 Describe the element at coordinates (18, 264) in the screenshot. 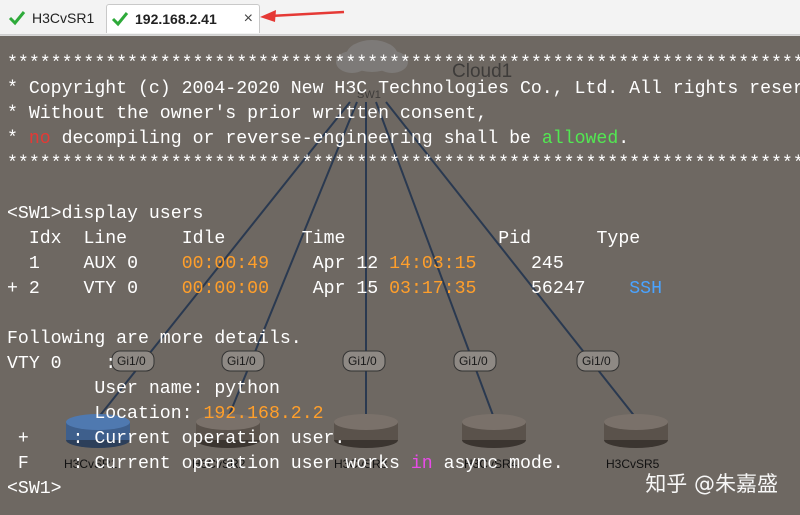

I see `row-mark` at that location.